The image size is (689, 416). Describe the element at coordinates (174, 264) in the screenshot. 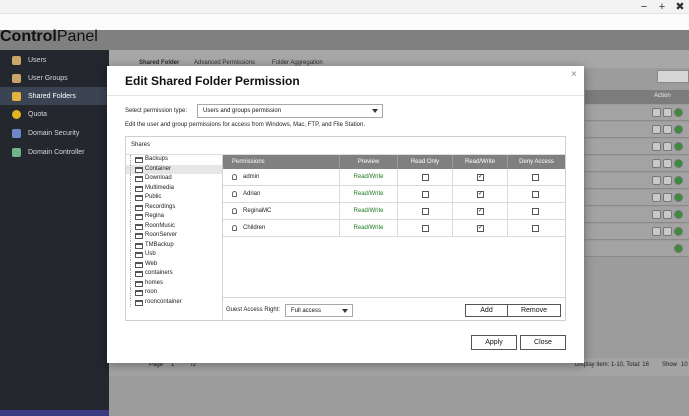

I see `folder-item: Web` at that location.